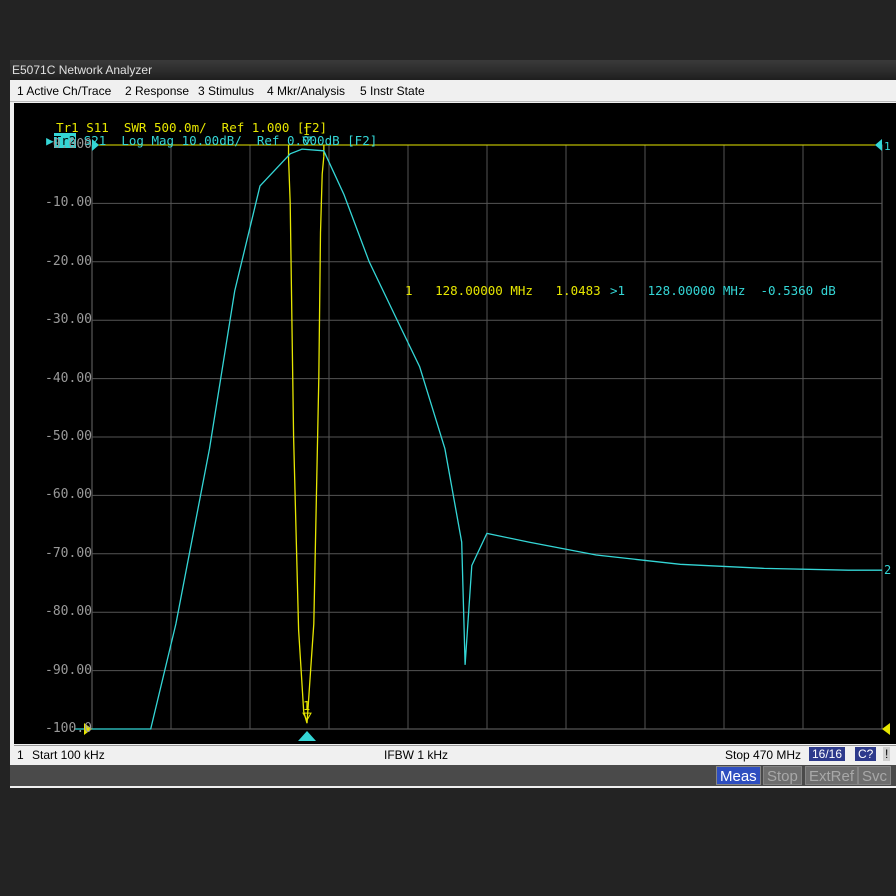  I want to click on menu-mkr-analysis: 4 Mkr/Analysis, so click(306, 91).